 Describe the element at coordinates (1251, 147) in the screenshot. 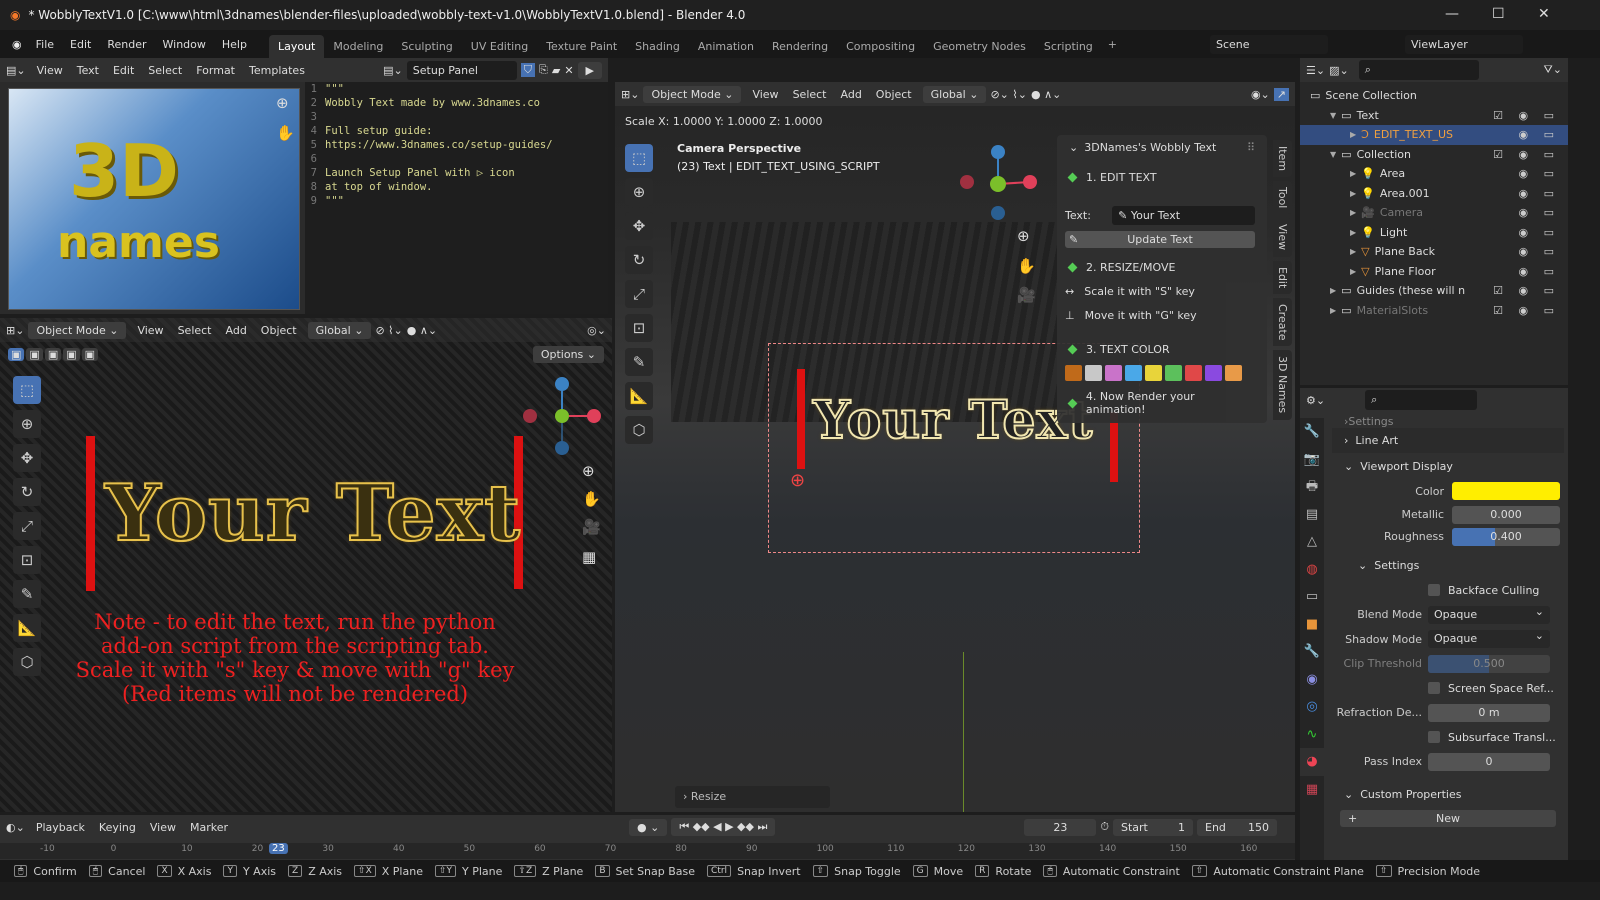

I see `drag-handle-icon: ⠿` at that location.